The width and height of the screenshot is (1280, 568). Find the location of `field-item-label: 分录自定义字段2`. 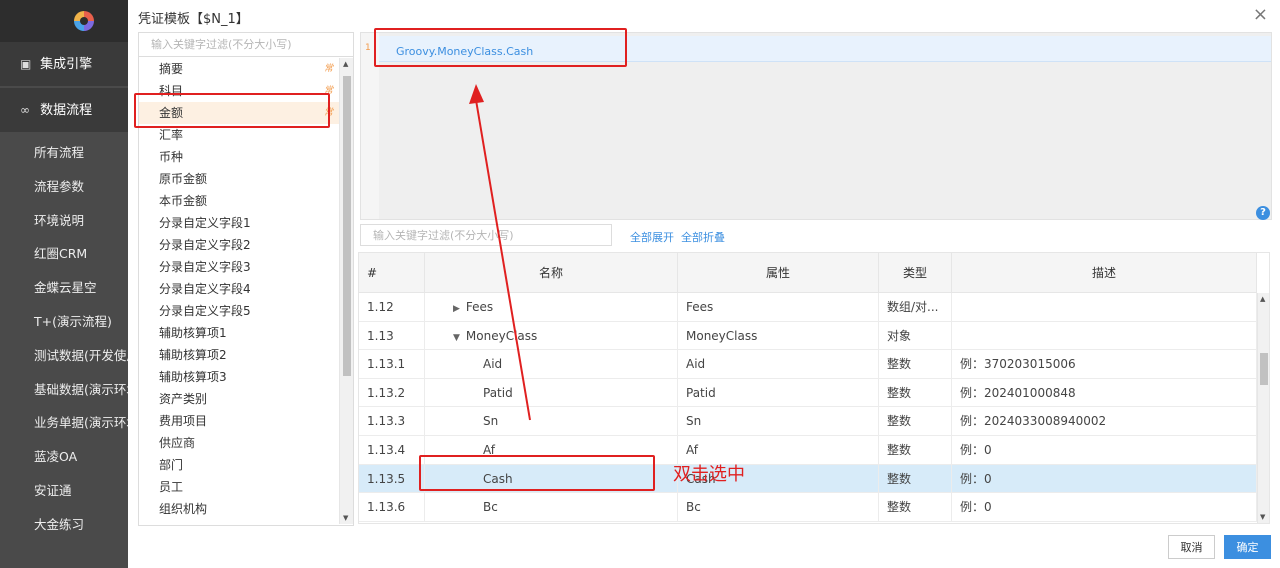

field-item-label: 分录自定义字段2 is located at coordinates (205, 245).